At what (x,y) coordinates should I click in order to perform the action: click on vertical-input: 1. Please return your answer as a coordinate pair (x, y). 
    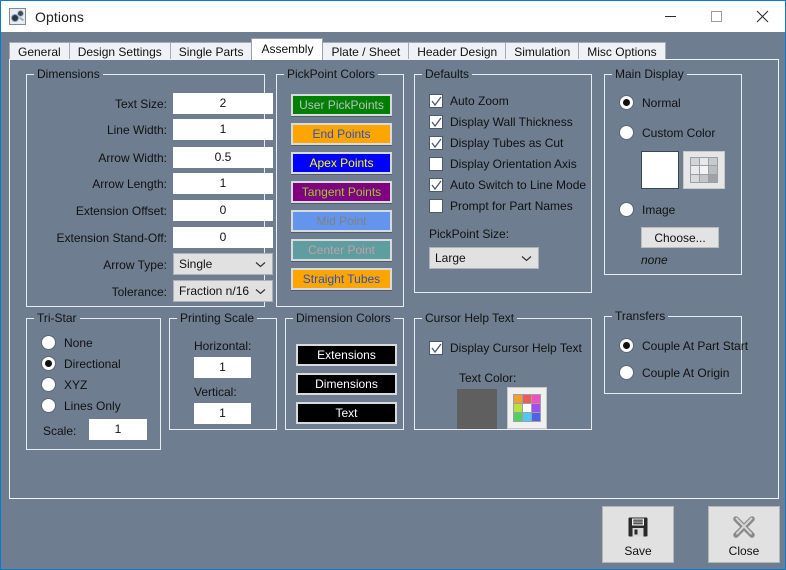
    Looking at the image, I should click on (222, 413).